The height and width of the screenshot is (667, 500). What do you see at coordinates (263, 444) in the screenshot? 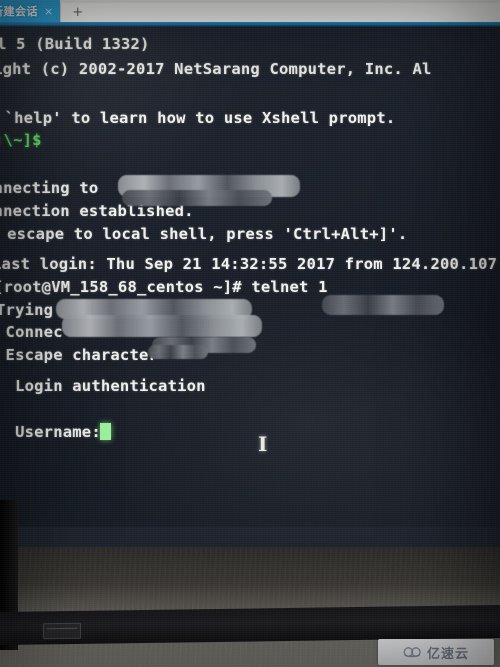
I see `mouse-ibeam-cursor: I` at bounding box center [263, 444].